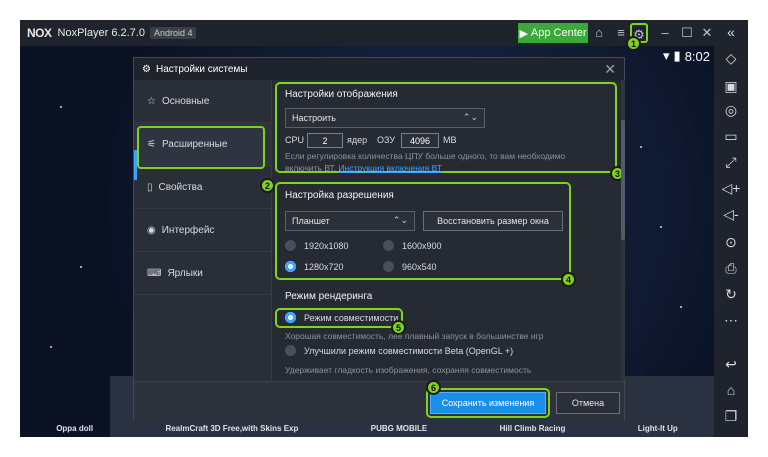 The image size is (768, 457). Describe the element at coordinates (314, 266) in the screenshot. I see `radio-1280x720: 1280x720` at that location.